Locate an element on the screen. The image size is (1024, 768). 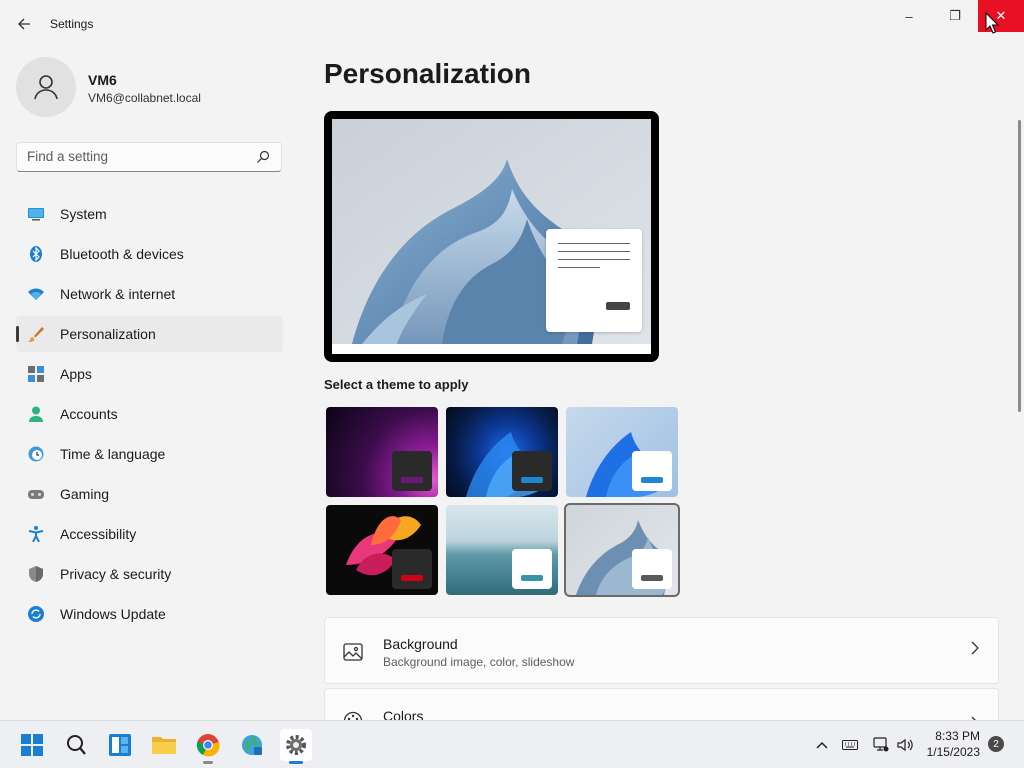
sidebar-item-windows-update: Windows Update is located at coordinates (149, 614).